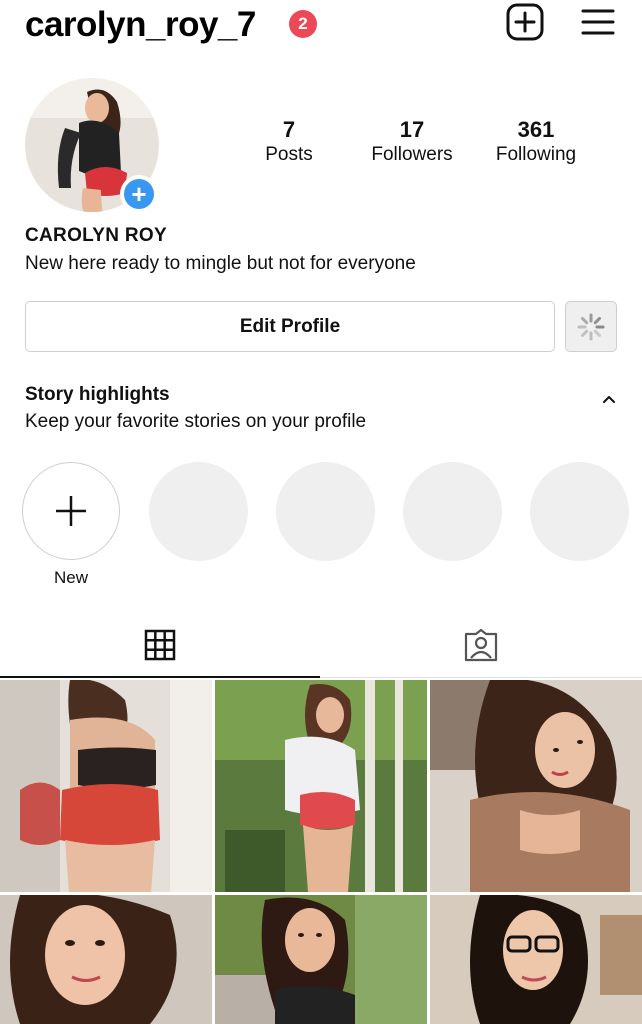 The height and width of the screenshot is (1024, 642). I want to click on plus-icon, so click(71, 511).